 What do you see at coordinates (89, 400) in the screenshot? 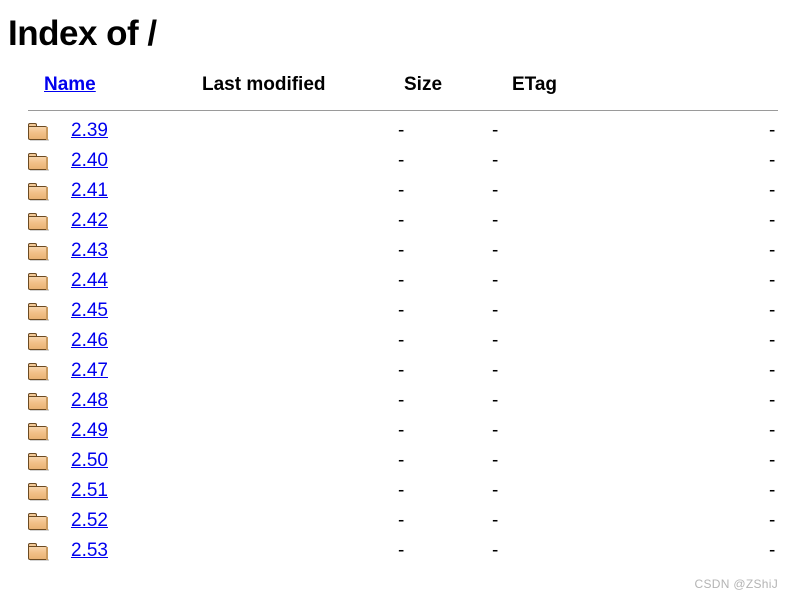
I see `directory-link: 2.48` at bounding box center [89, 400].